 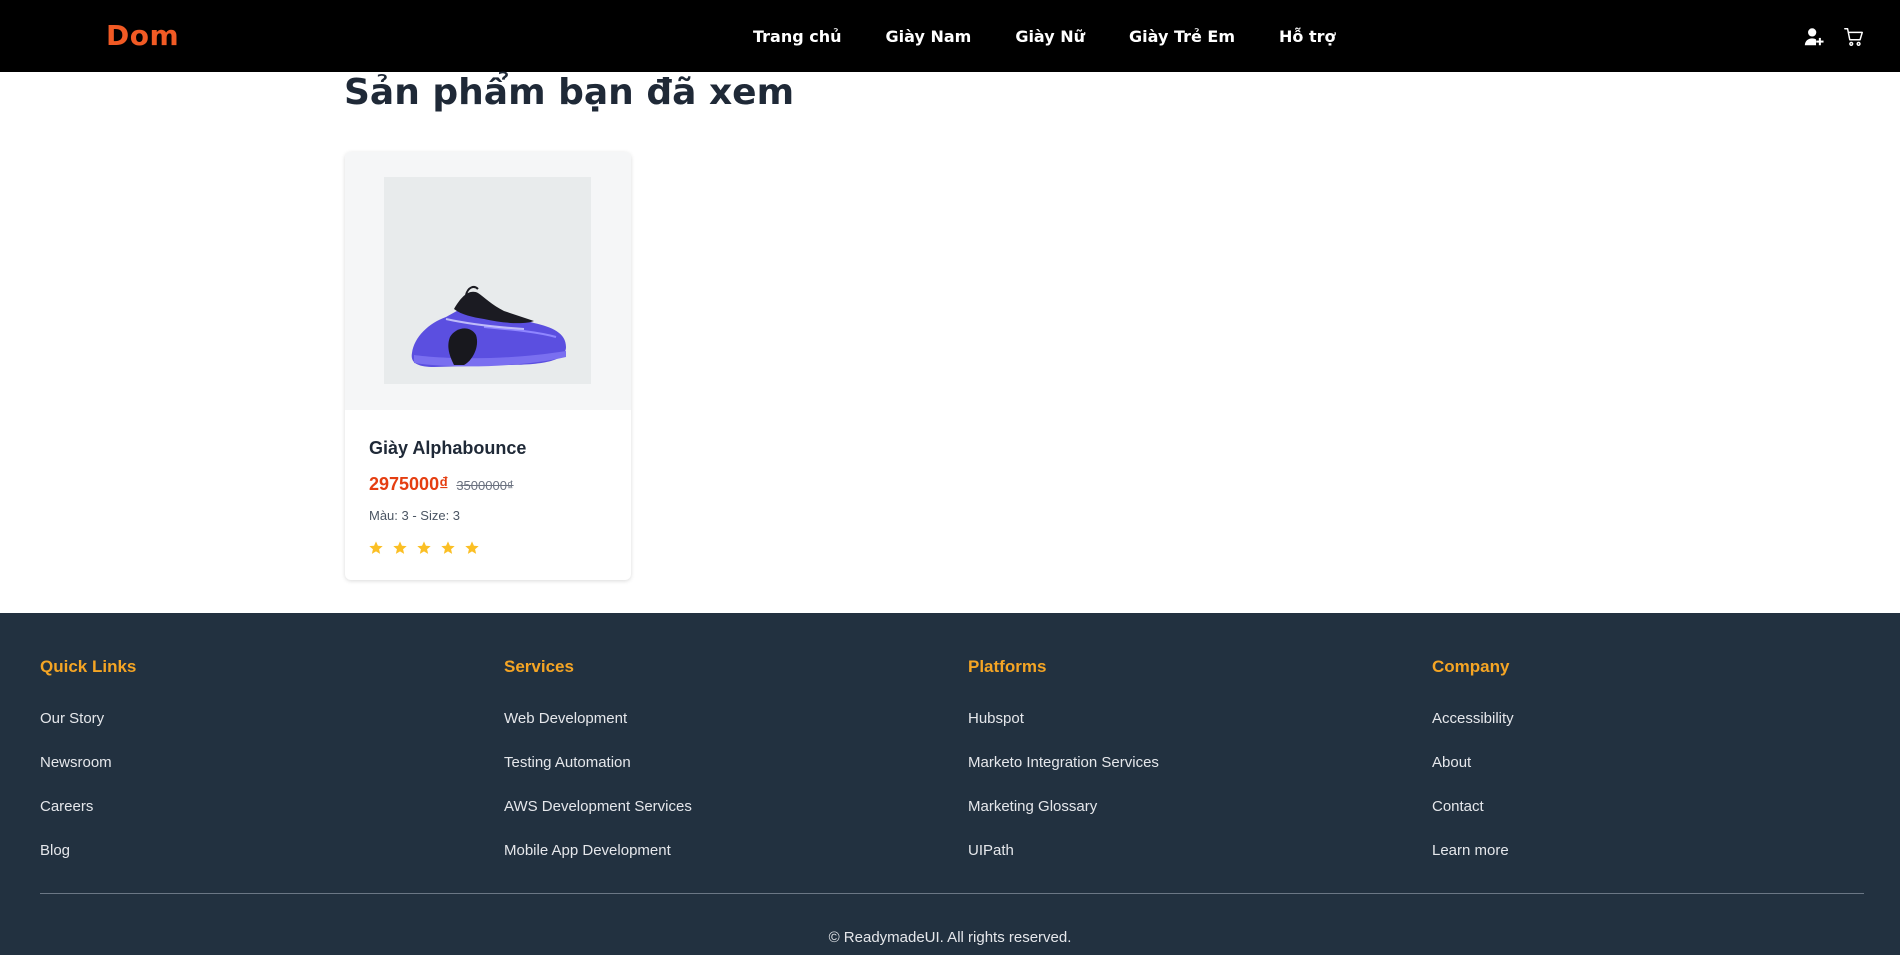 I want to click on product-image, so click(x=487, y=280).